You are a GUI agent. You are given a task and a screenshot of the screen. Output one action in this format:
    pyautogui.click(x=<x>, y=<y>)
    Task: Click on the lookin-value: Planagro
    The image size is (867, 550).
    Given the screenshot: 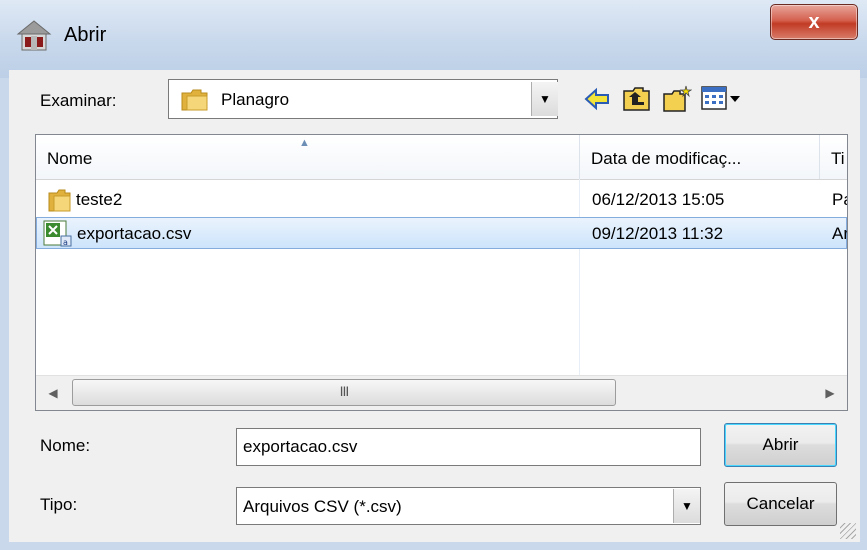 What is the action you would take?
    pyautogui.click(x=255, y=99)
    